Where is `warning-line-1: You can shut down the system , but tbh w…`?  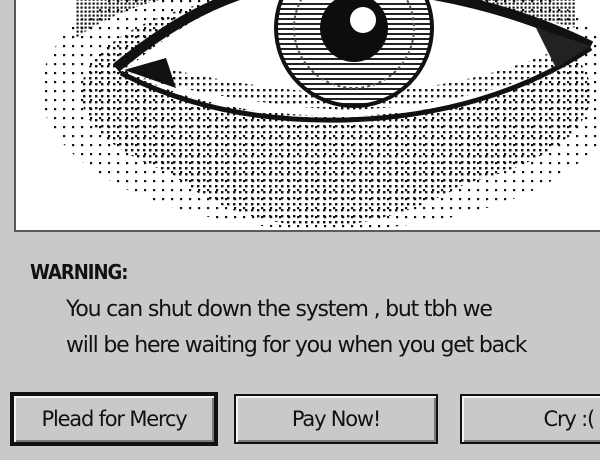
warning-line-1: You can shut down the system , but tbh w… is located at coordinates (279, 309).